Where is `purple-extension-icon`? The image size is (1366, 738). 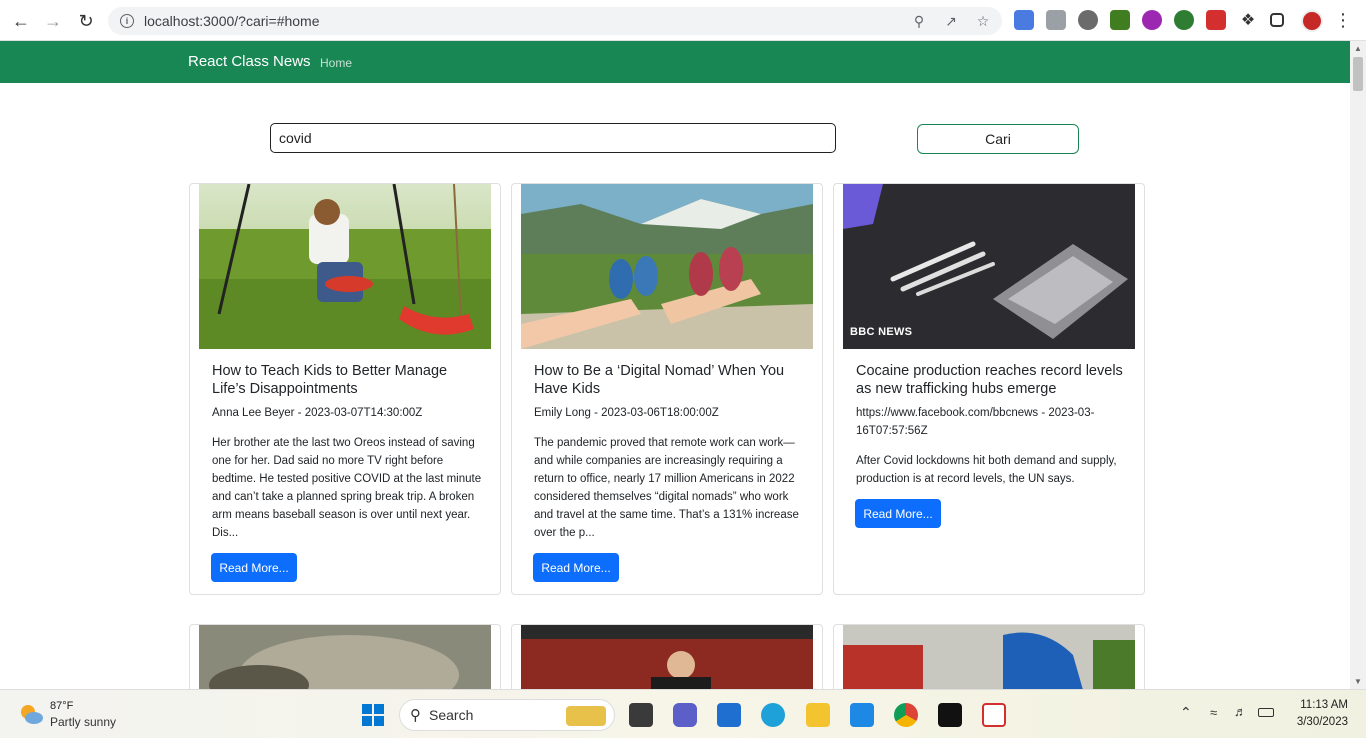
purple-extension-icon is located at coordinates (1152, 20).